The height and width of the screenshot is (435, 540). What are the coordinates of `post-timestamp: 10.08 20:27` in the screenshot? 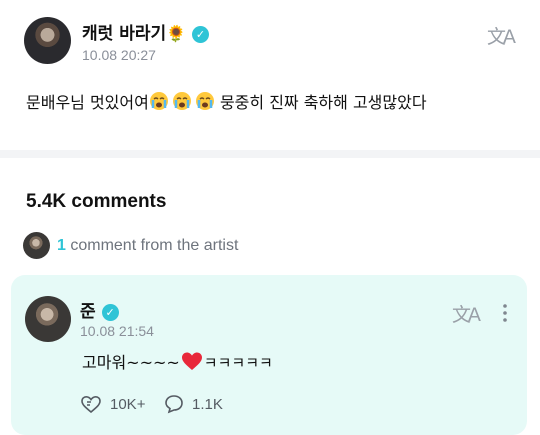 It's located at (119, 55).